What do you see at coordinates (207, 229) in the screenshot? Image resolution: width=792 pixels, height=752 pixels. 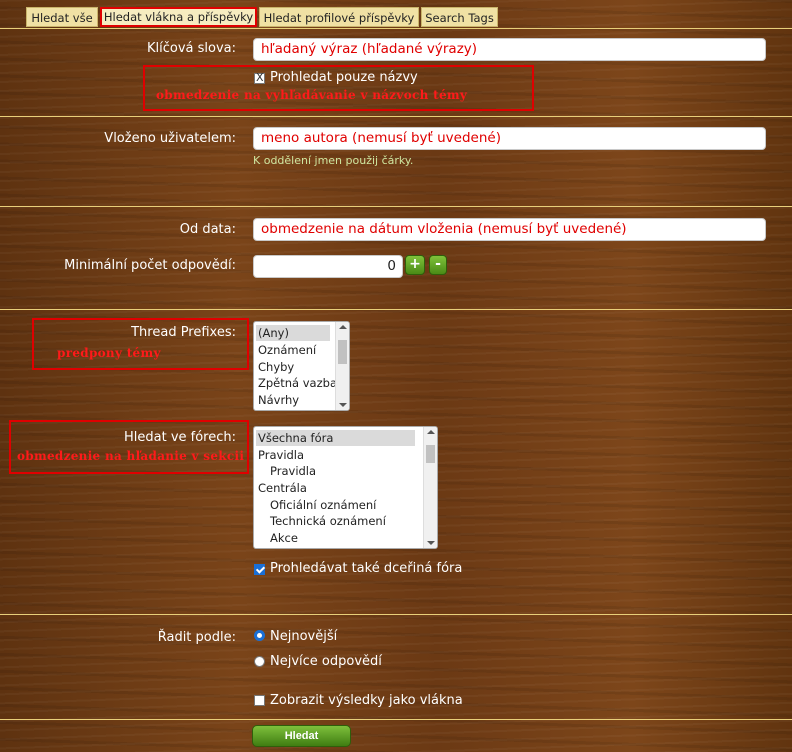 I see `date-label: Od data:` at bounding box center [207, 229].